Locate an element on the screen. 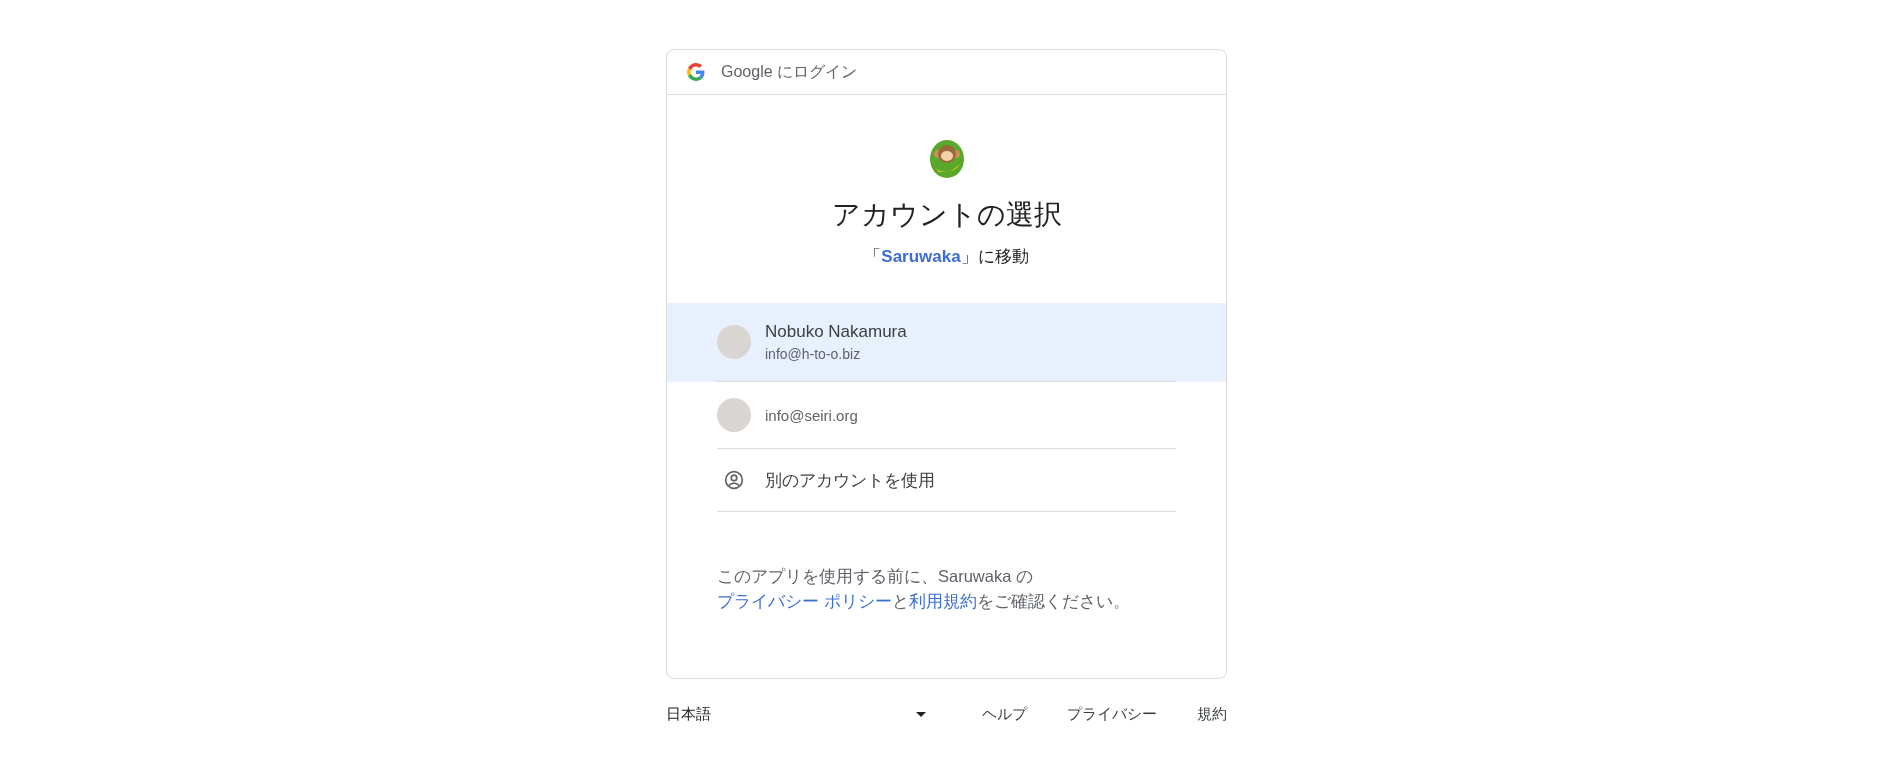 The width and height of the screenshot is (1893, 780). subtitle: 「Saruwaka」に移動 is located at coordinates (946, 257).